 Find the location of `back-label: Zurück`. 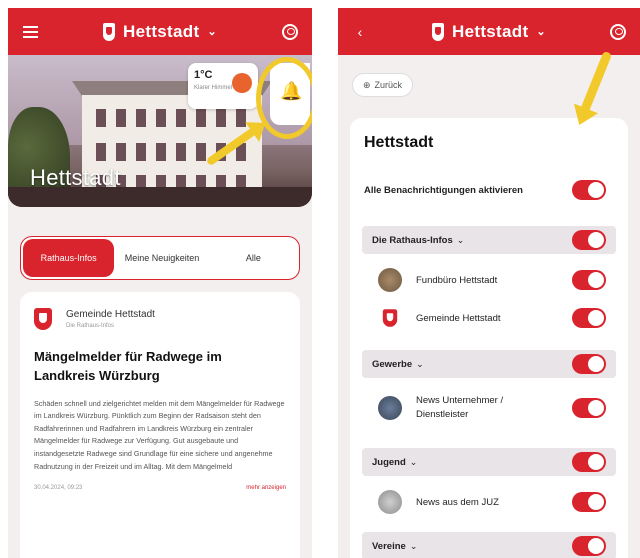

back-label: Zurück is located at coordinates (388, 85).